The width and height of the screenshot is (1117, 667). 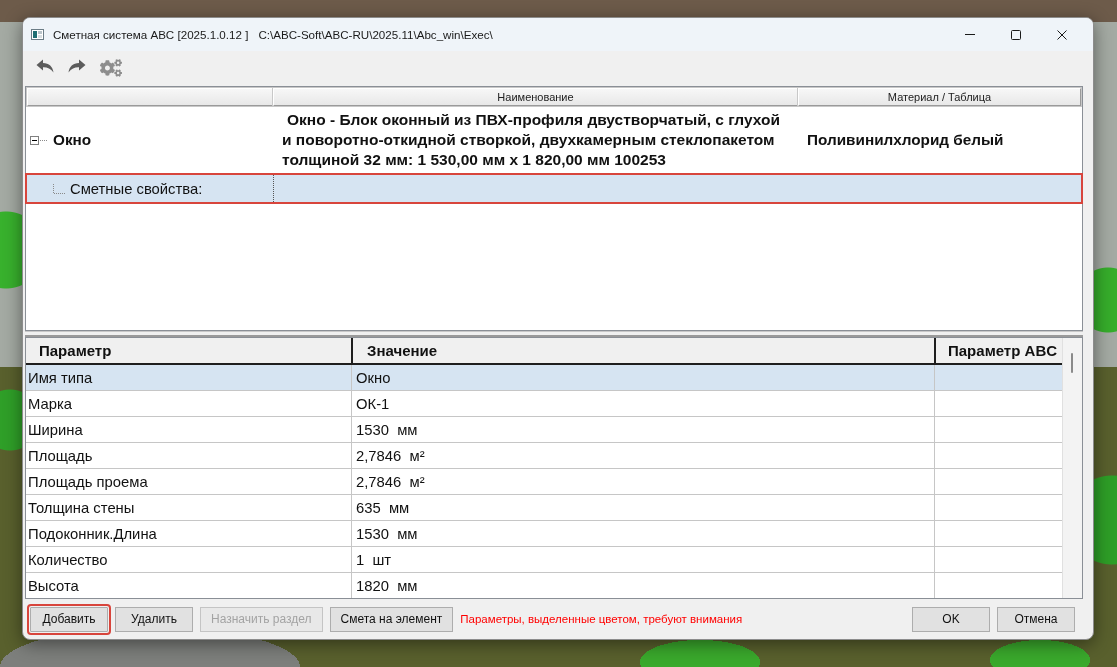 What do you see at coordinates (373, 403) in the screenshot?
I see `parameter-value: ОК-1` at bounding box center [373, 403].